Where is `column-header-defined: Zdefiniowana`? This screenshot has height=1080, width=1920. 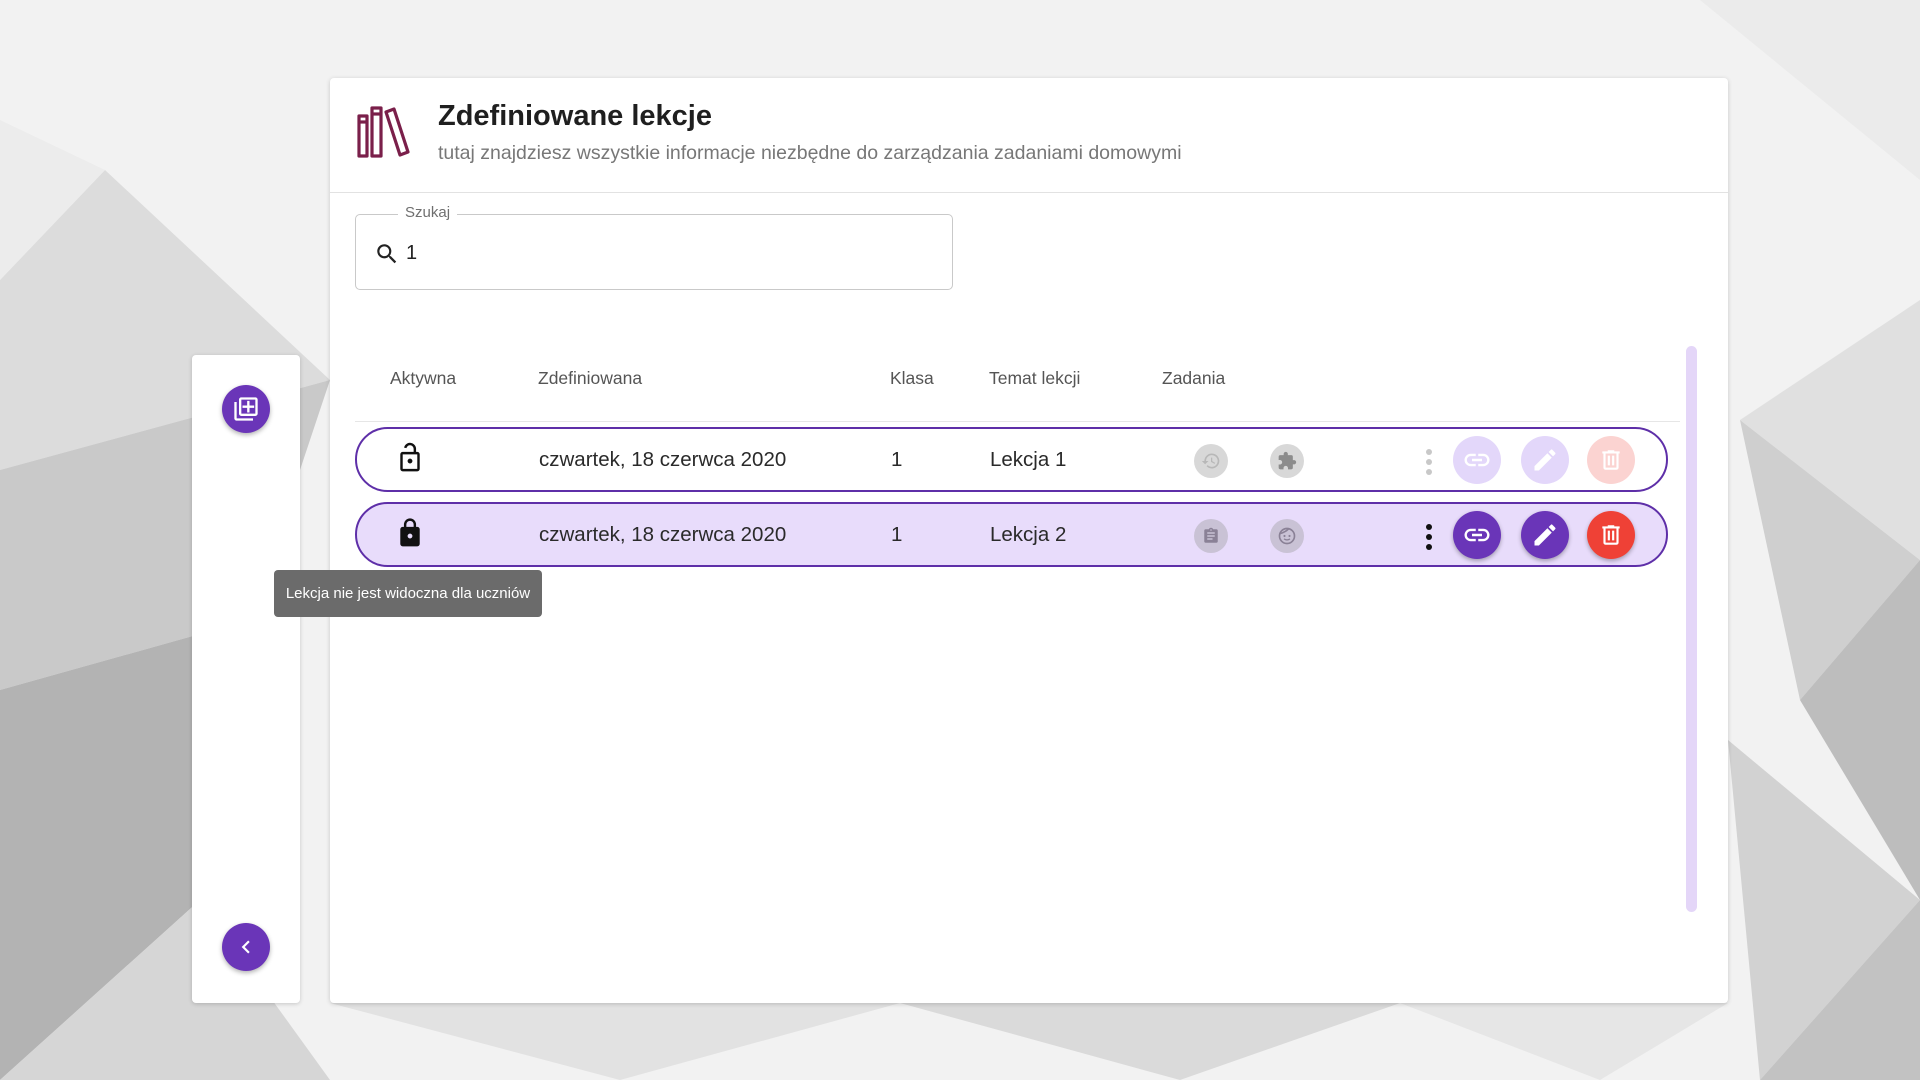 column-header-defined: Zdefiniowana is located at coordinates (590, 378).